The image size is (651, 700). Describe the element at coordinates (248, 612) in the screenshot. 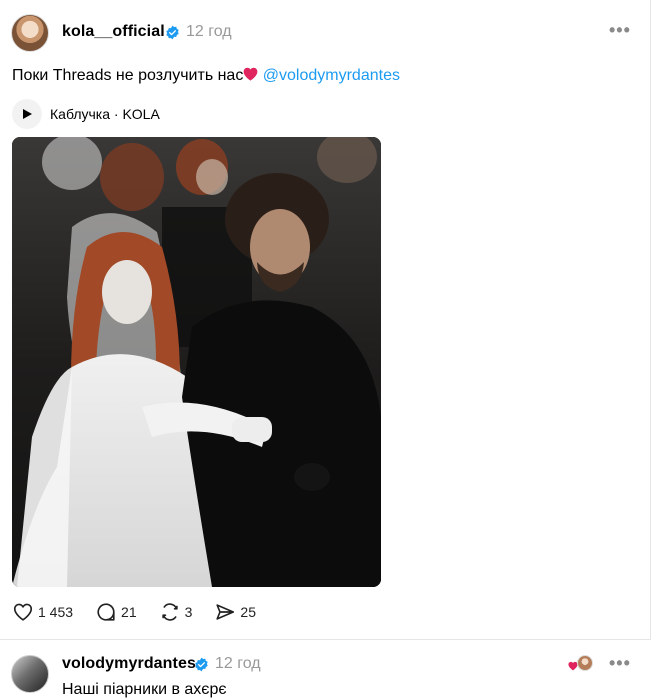

I see `share-count: 25` at that location.